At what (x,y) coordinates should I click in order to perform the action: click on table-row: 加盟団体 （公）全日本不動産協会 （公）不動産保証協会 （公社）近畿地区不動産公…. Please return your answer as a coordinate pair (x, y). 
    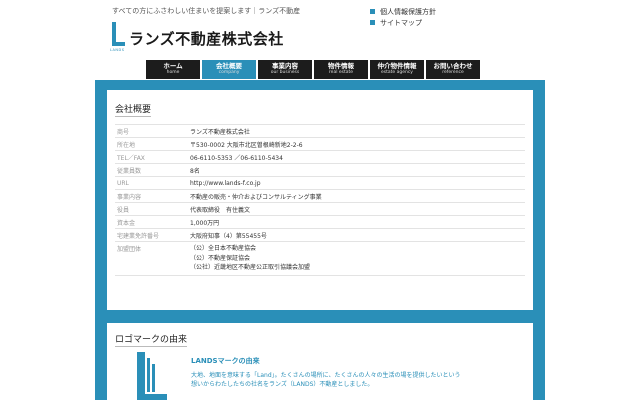
    Looking at the image, I should click on (320, 258).